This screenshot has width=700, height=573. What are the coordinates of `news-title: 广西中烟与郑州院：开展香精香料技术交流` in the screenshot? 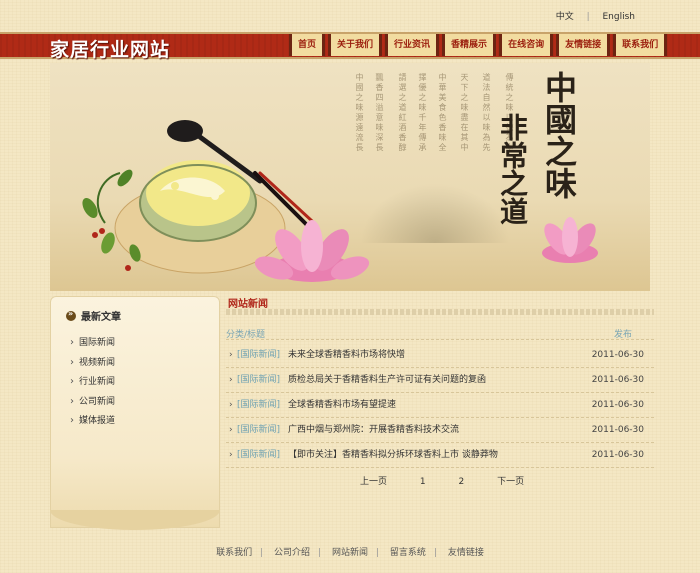 It's located at (373, 430).